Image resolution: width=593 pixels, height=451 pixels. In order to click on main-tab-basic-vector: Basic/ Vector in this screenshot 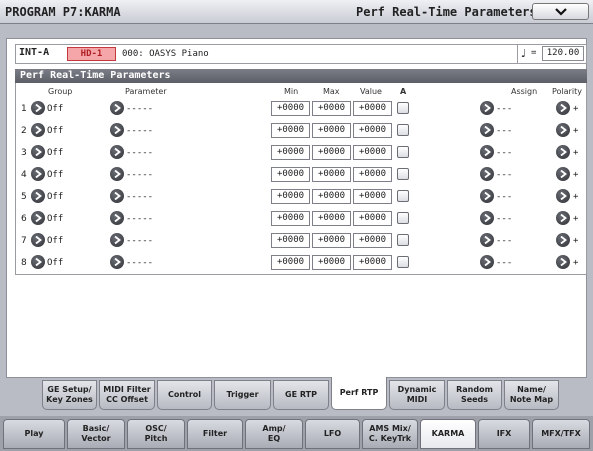, I will do `click(96, 434)`.